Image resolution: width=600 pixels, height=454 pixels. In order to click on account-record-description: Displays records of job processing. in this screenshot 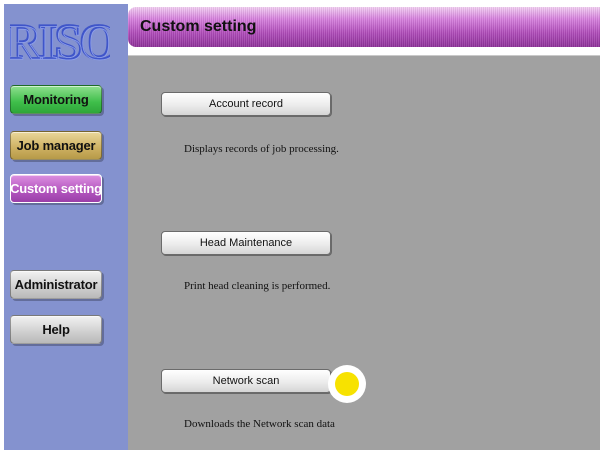, I will do `click(261, 149)`.